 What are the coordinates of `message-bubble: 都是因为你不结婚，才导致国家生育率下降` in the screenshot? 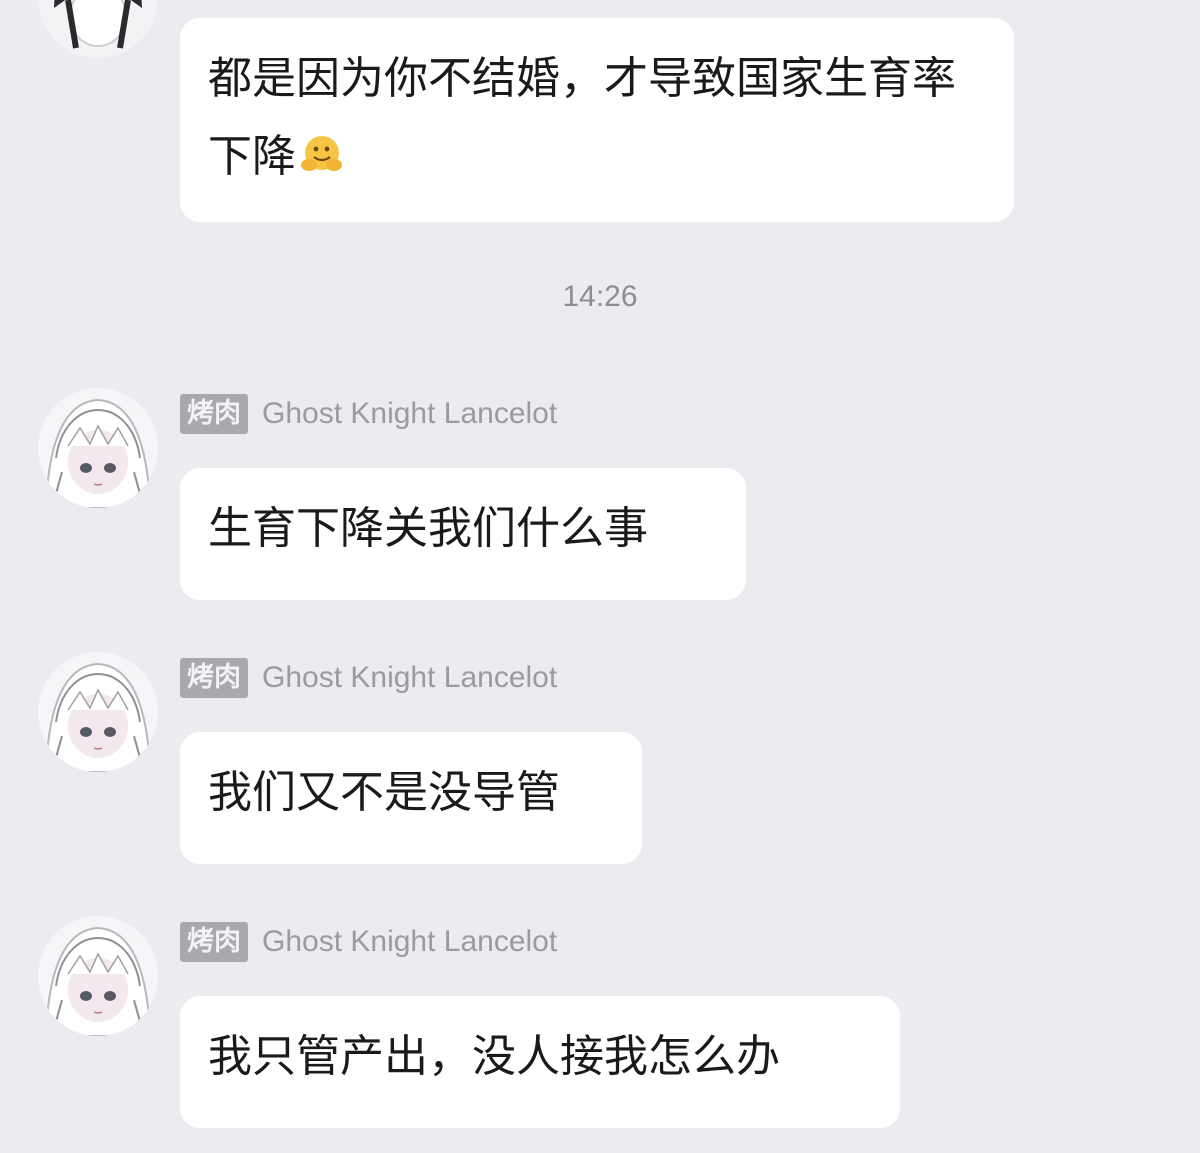 It's located at (597, 120).